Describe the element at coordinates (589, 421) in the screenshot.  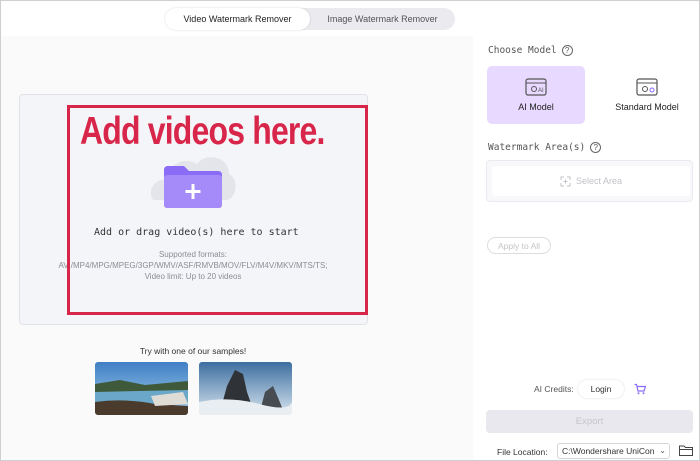
I see `export-button: Export` at that location.